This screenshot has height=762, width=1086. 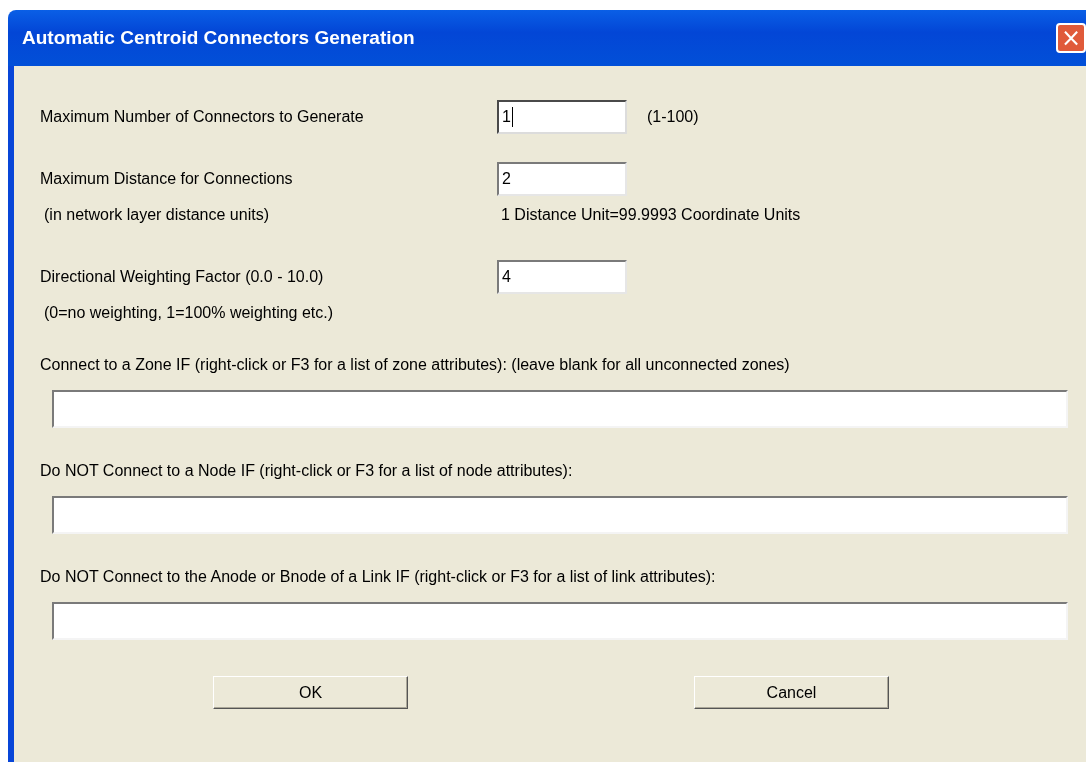 I want to click on unit-note: 1 Distance Unit=99.9993 Coordinate Units, so click(x=651, y=215).